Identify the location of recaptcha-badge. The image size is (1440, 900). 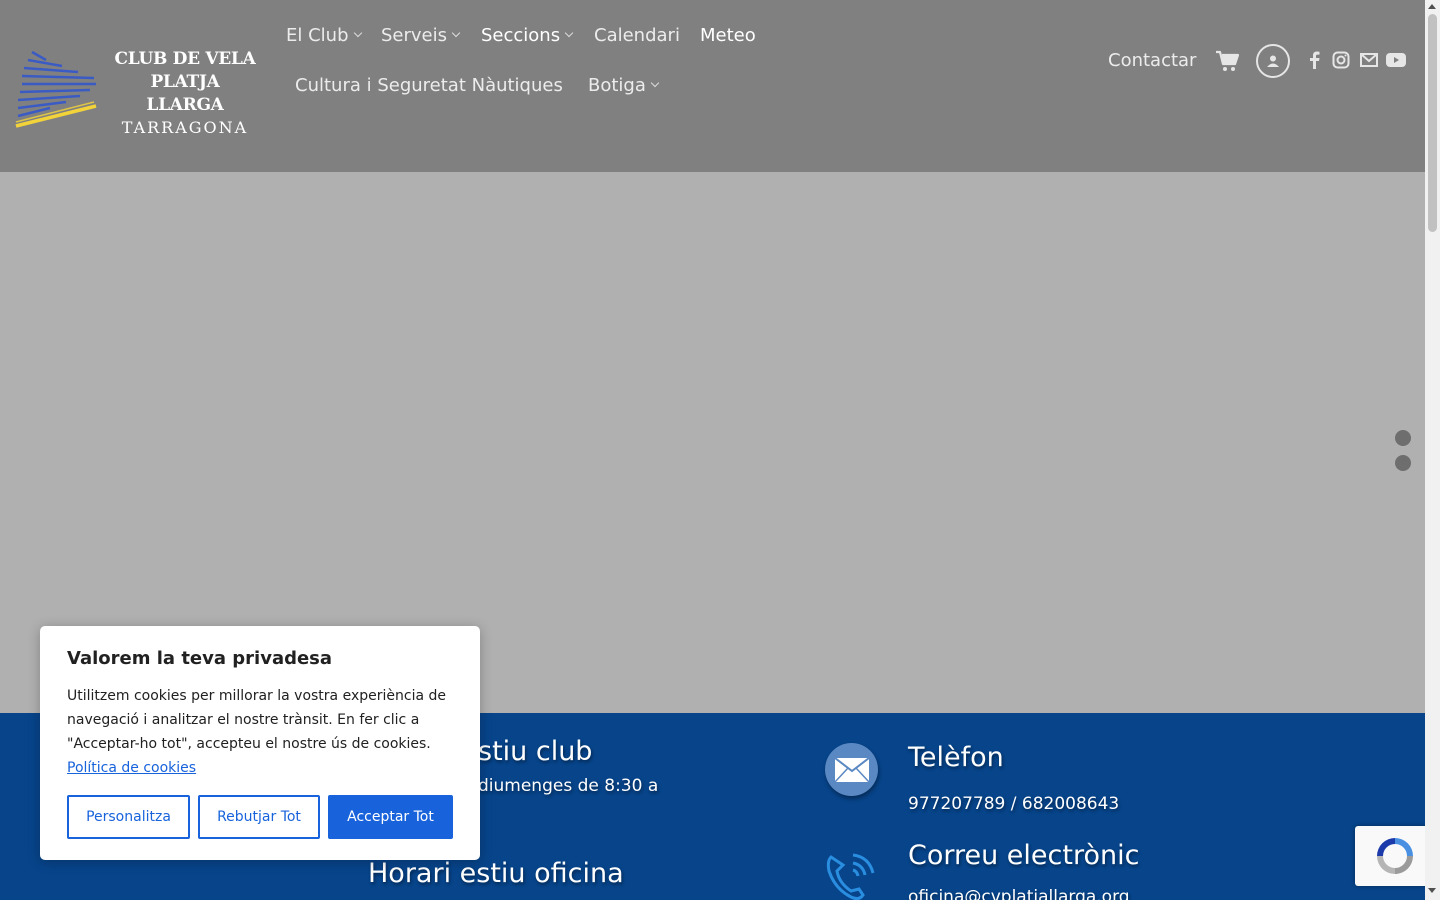
(1395, 856).